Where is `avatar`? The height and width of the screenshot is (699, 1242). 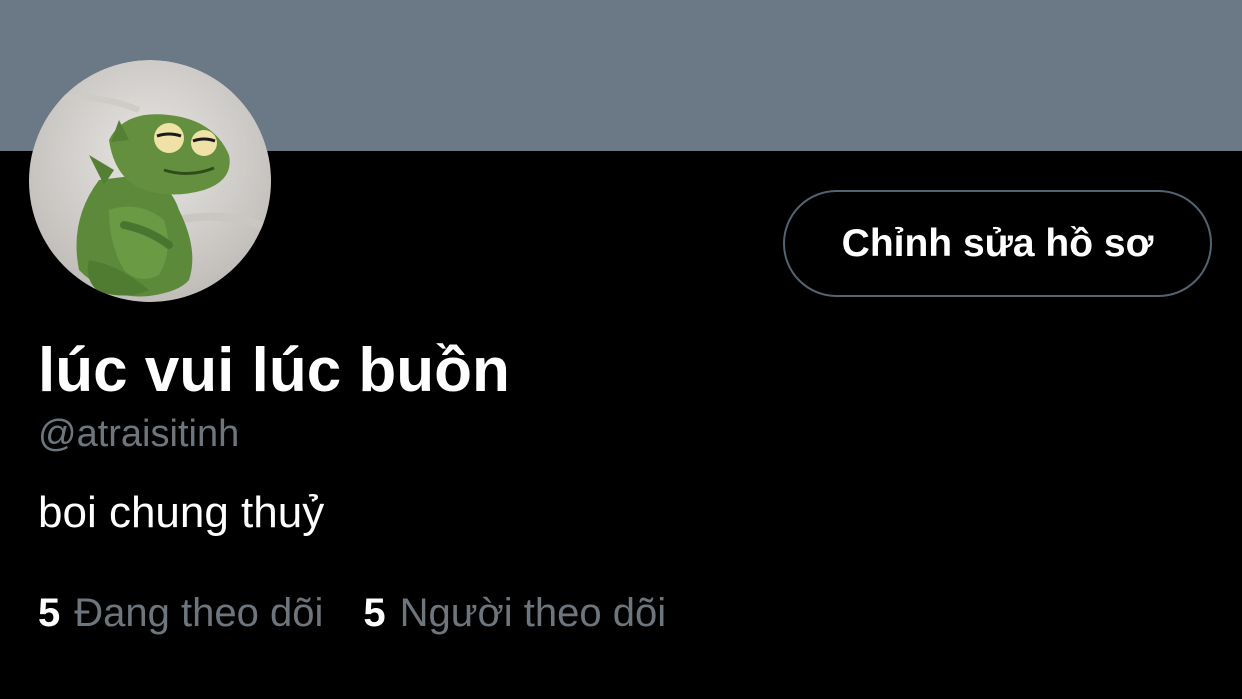
avatar is located at coordinates (150, 181).